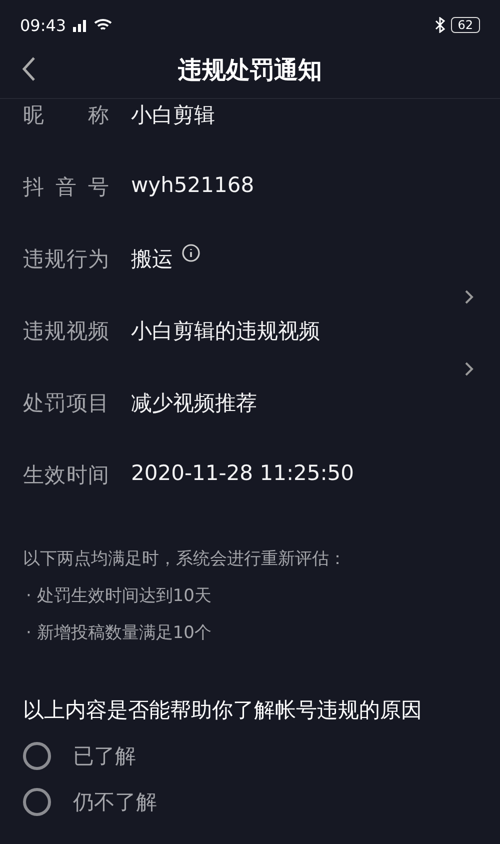 The width and height of the screenshot is (500, 844). What do you see at coordinates (185, 559) in the screenshot?
I see `notice-text: 以下两点均满足时，系统会进行重新评估：` at bounding box center [185, 559].